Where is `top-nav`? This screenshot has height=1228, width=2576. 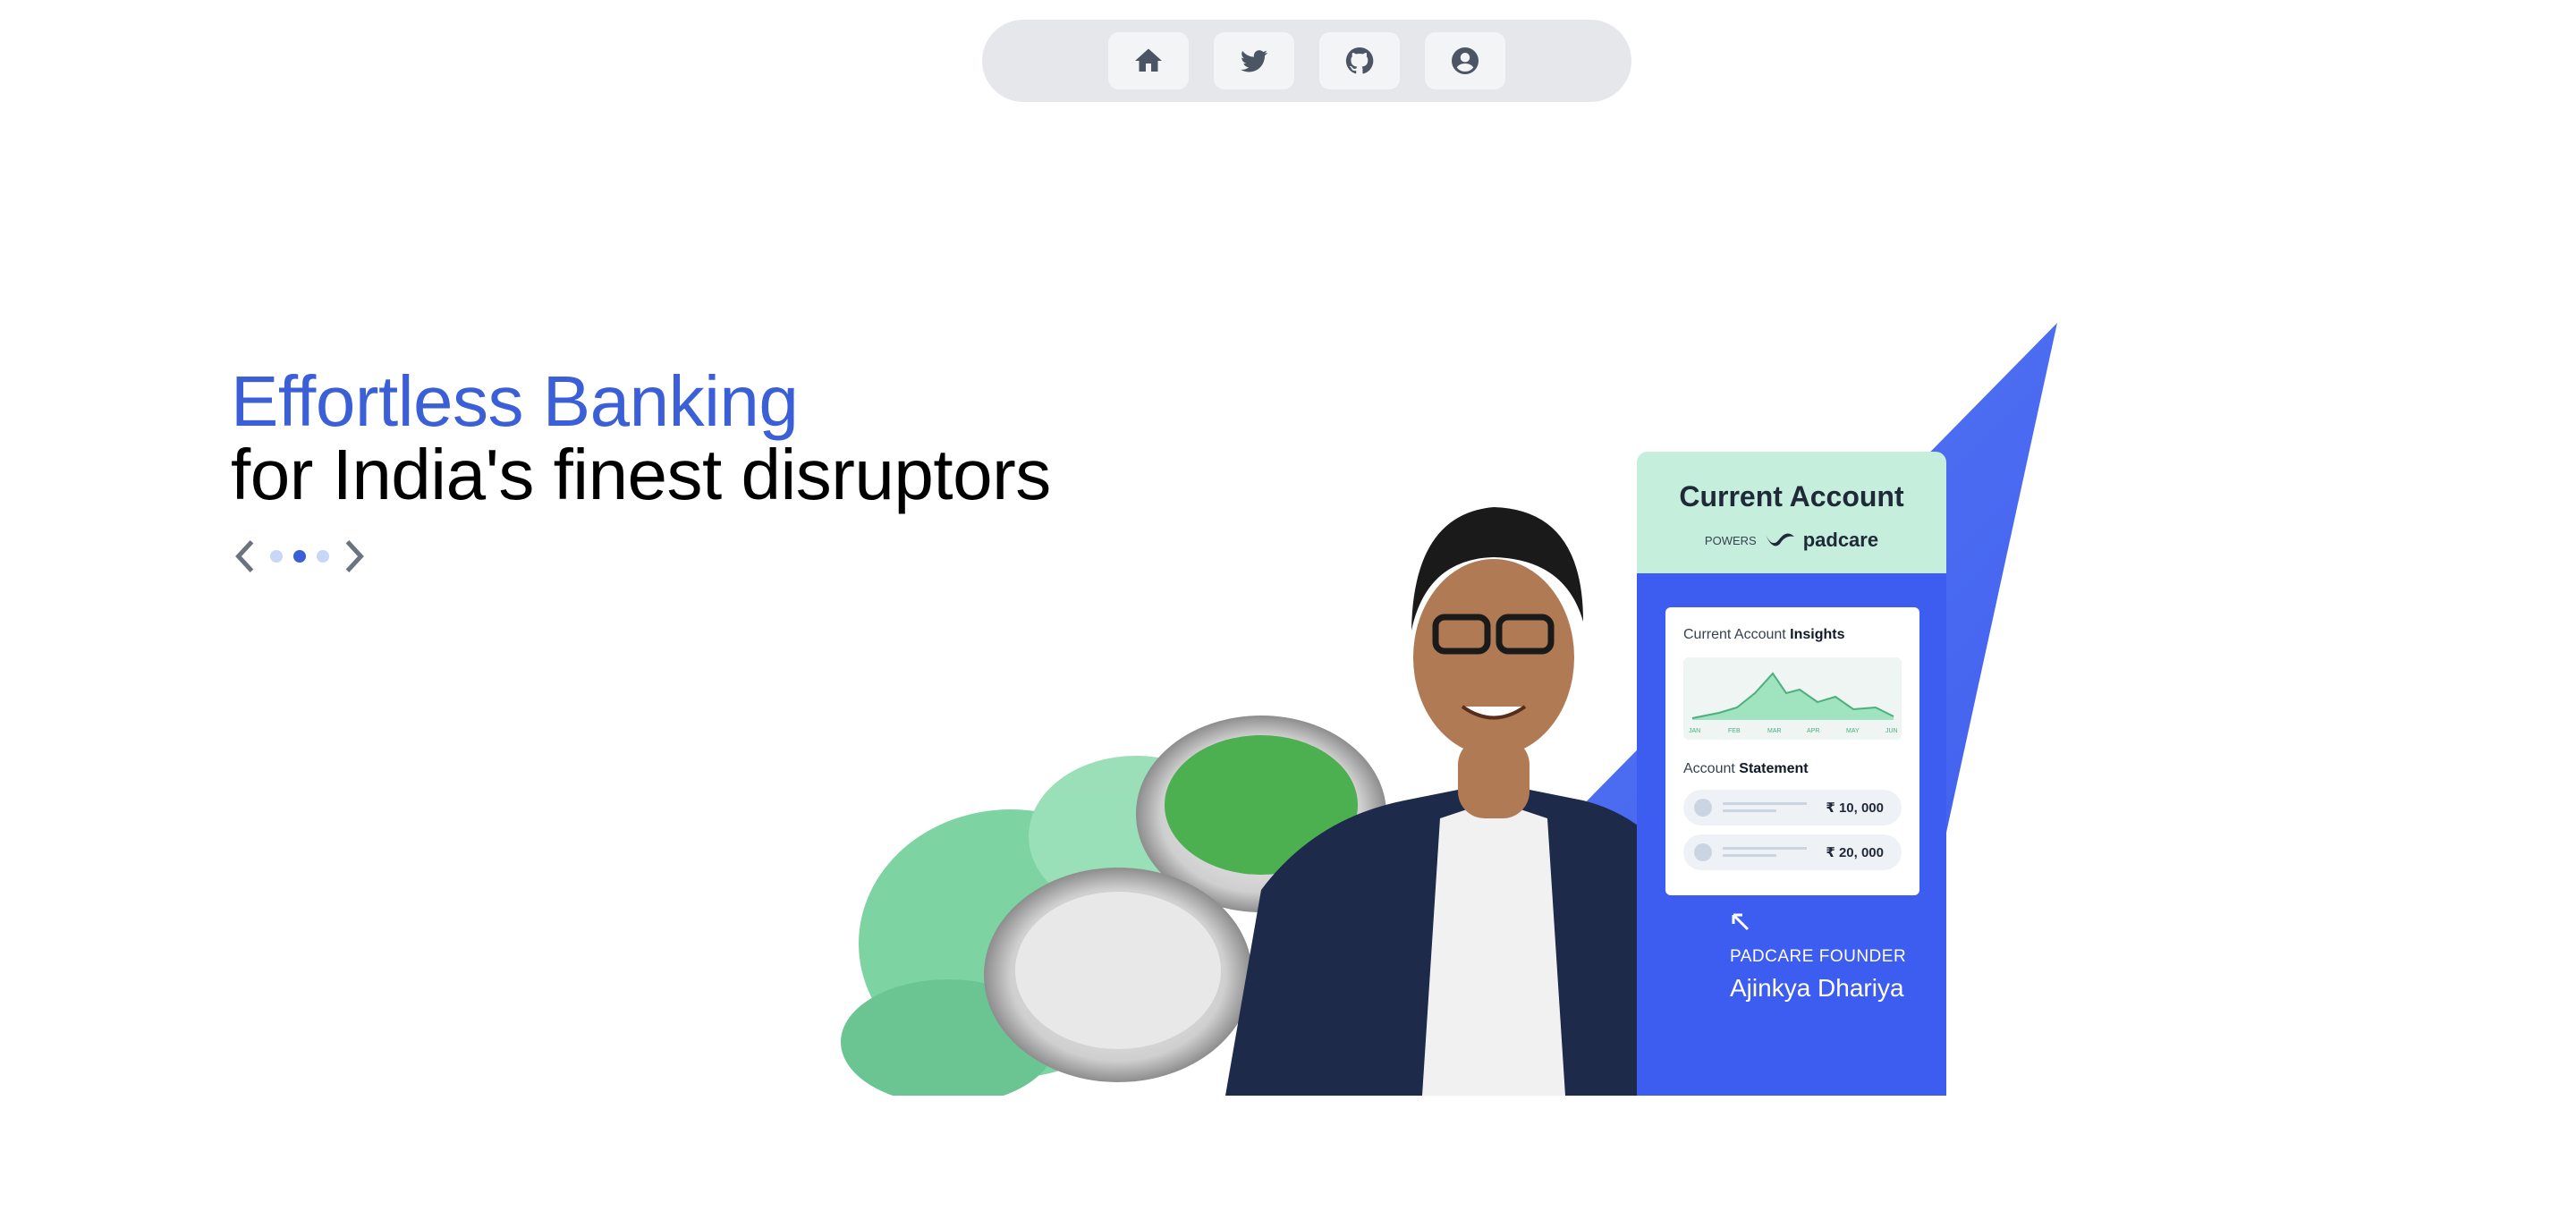 top-nav is located at coordinates (1306, 61).